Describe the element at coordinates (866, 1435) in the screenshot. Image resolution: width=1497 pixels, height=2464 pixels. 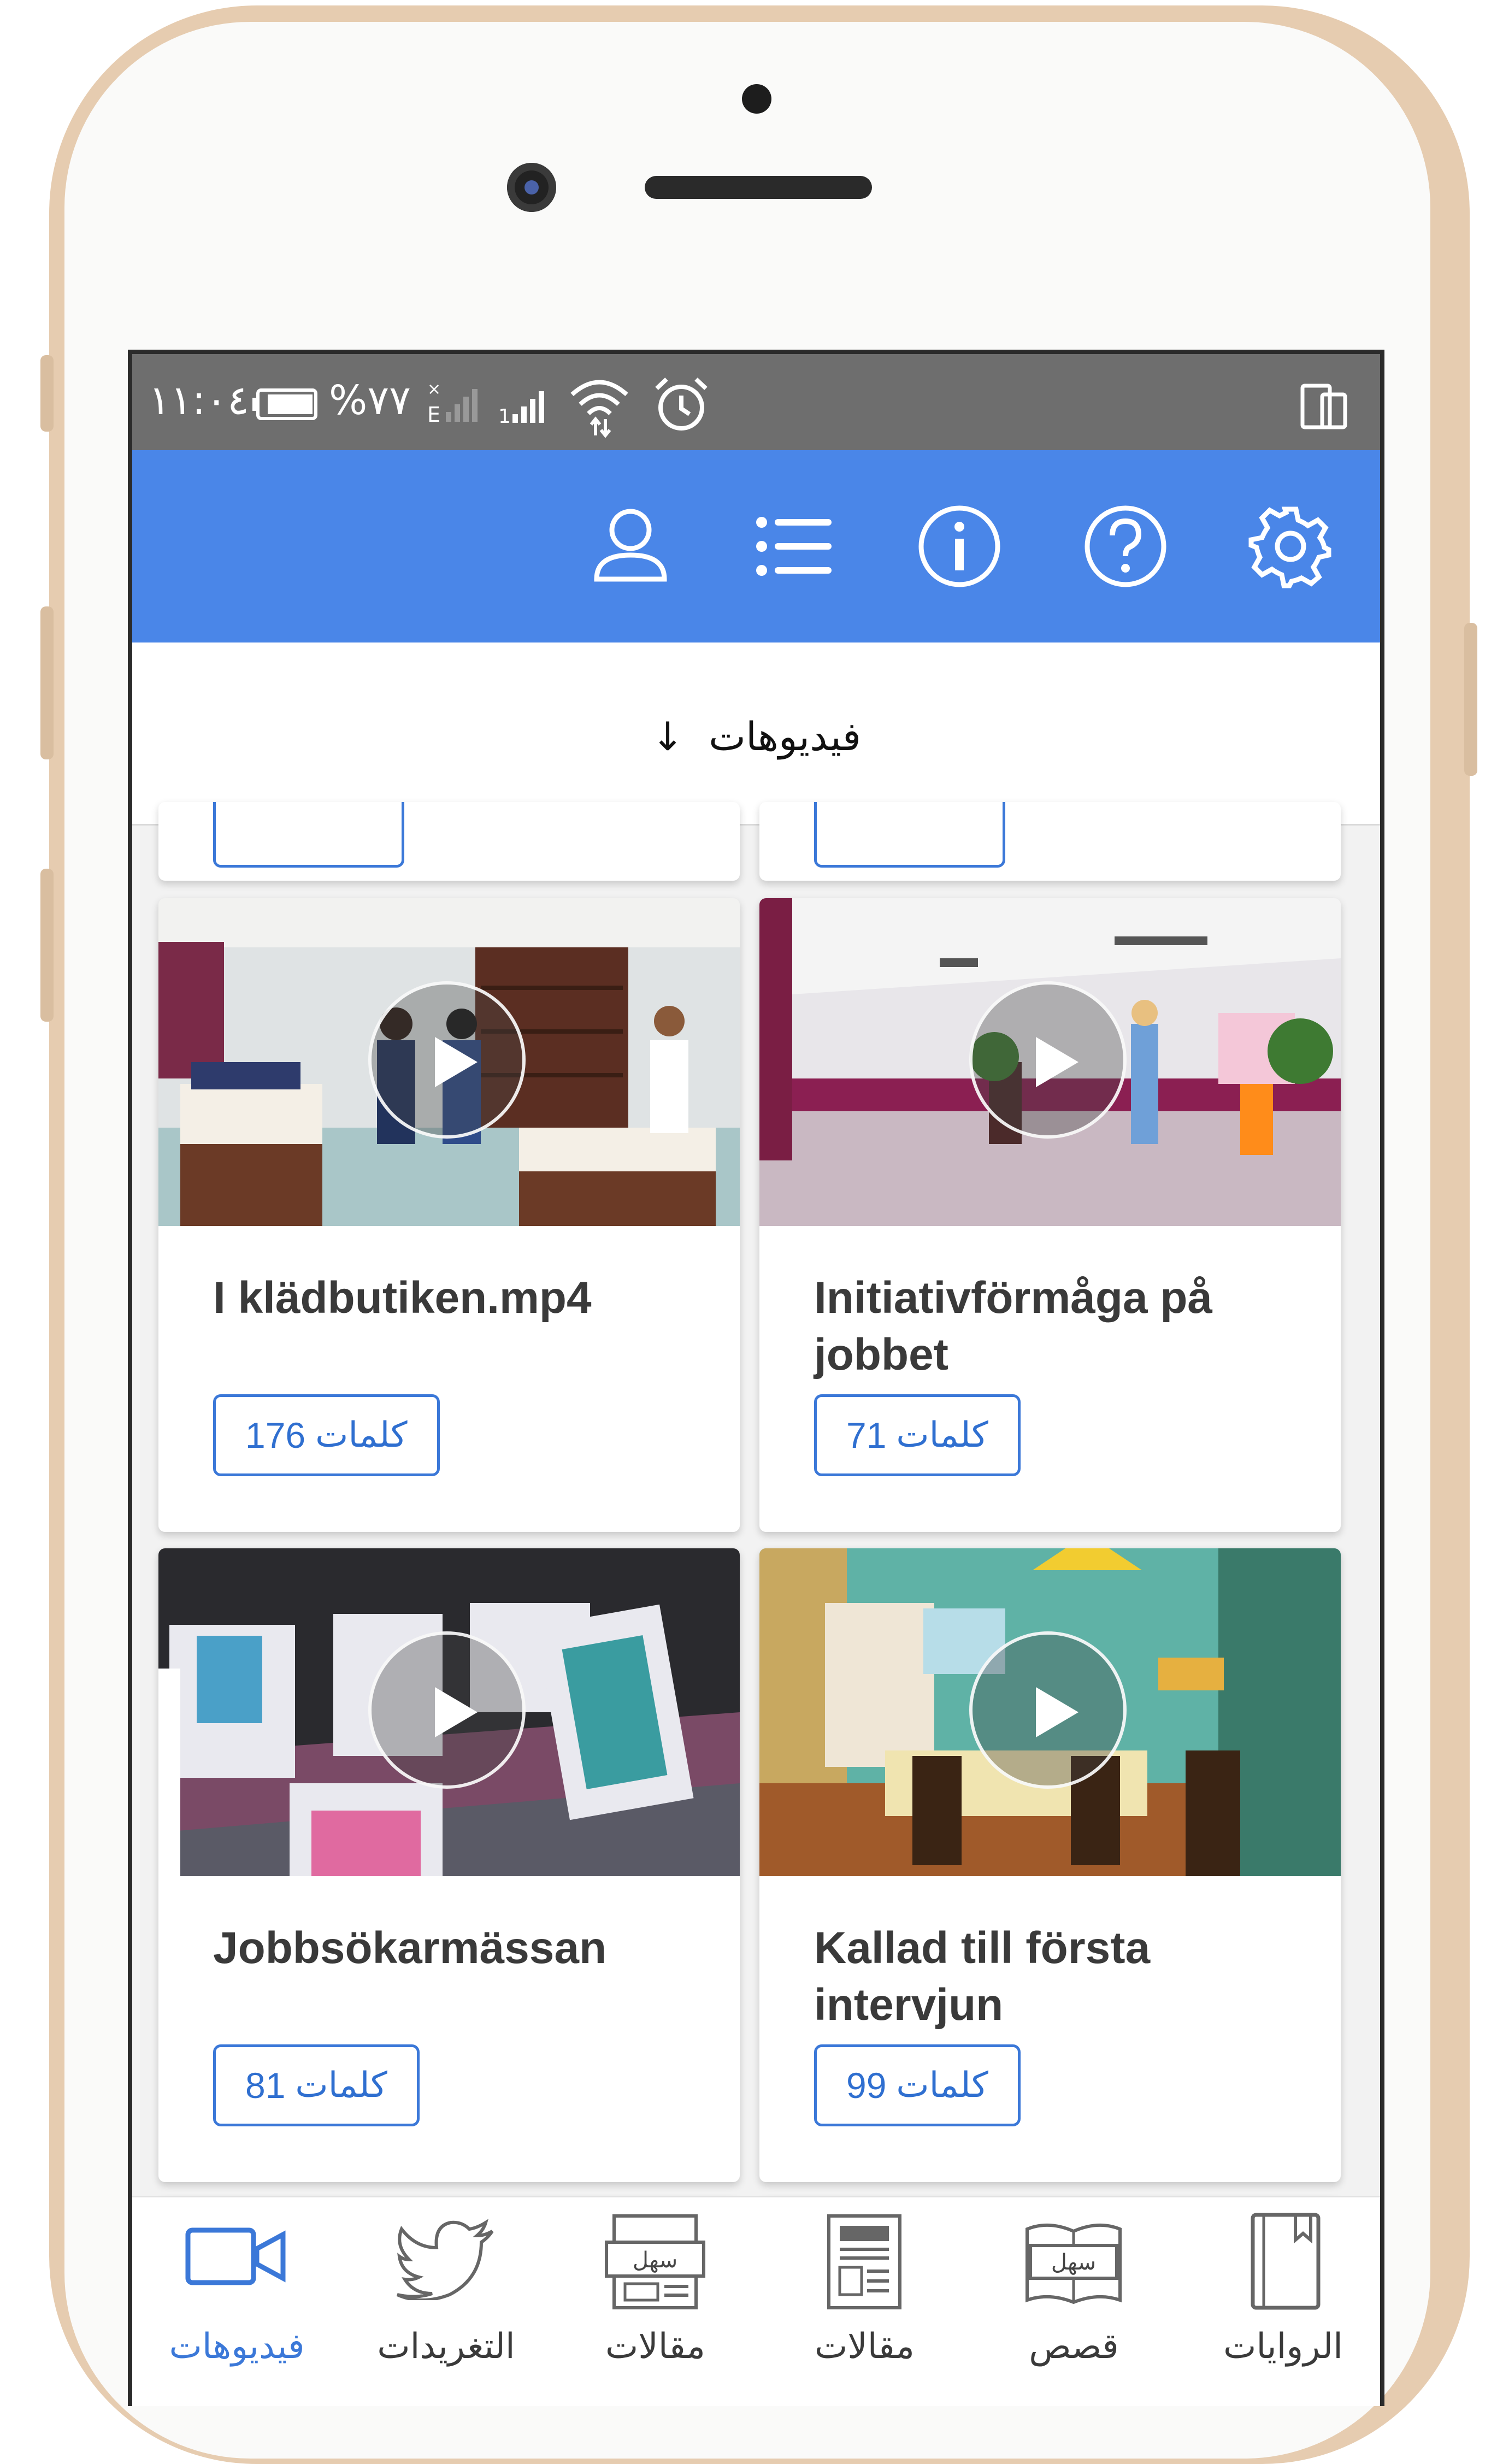
I see `word-count: 71` at that location.